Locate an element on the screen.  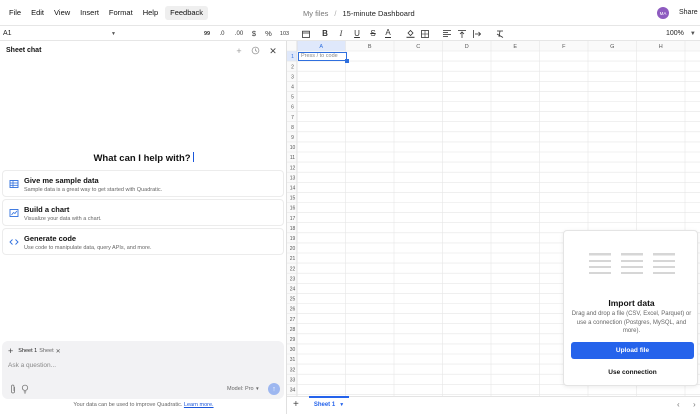
row-header-10: 10 is located at coordinates (293, 148).